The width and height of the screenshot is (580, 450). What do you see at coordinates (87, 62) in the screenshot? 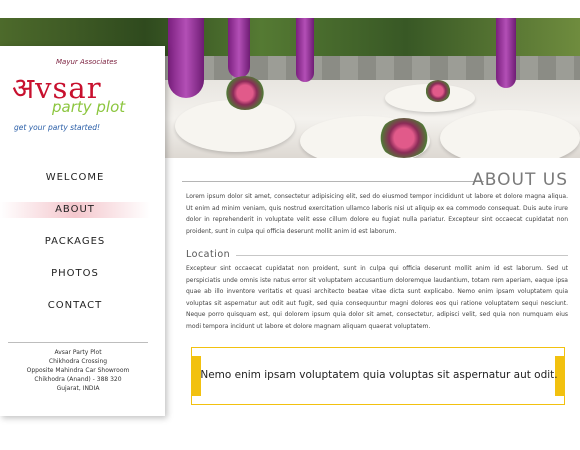
I see `logo-associates: Mayur Associates` at bounding box center [87, 62].